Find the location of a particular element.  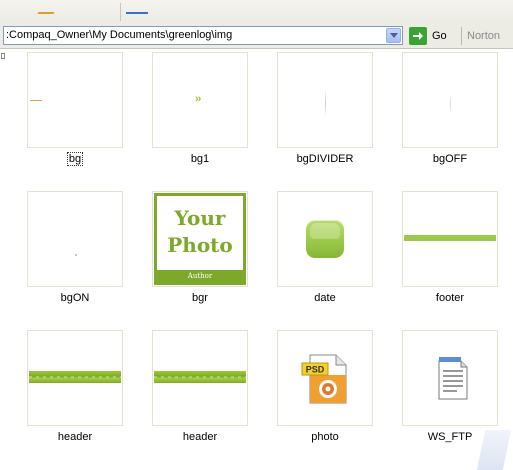

chevron-graphic-icon: ›› is located at coordinates (198, 99).